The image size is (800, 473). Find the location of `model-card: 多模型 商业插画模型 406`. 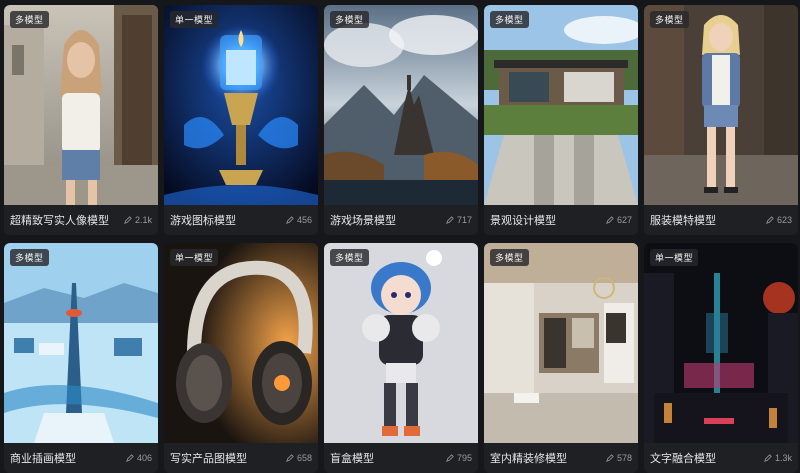

model-card: 多模型 商业插画模型 406 is located at coordinates (81, 358).